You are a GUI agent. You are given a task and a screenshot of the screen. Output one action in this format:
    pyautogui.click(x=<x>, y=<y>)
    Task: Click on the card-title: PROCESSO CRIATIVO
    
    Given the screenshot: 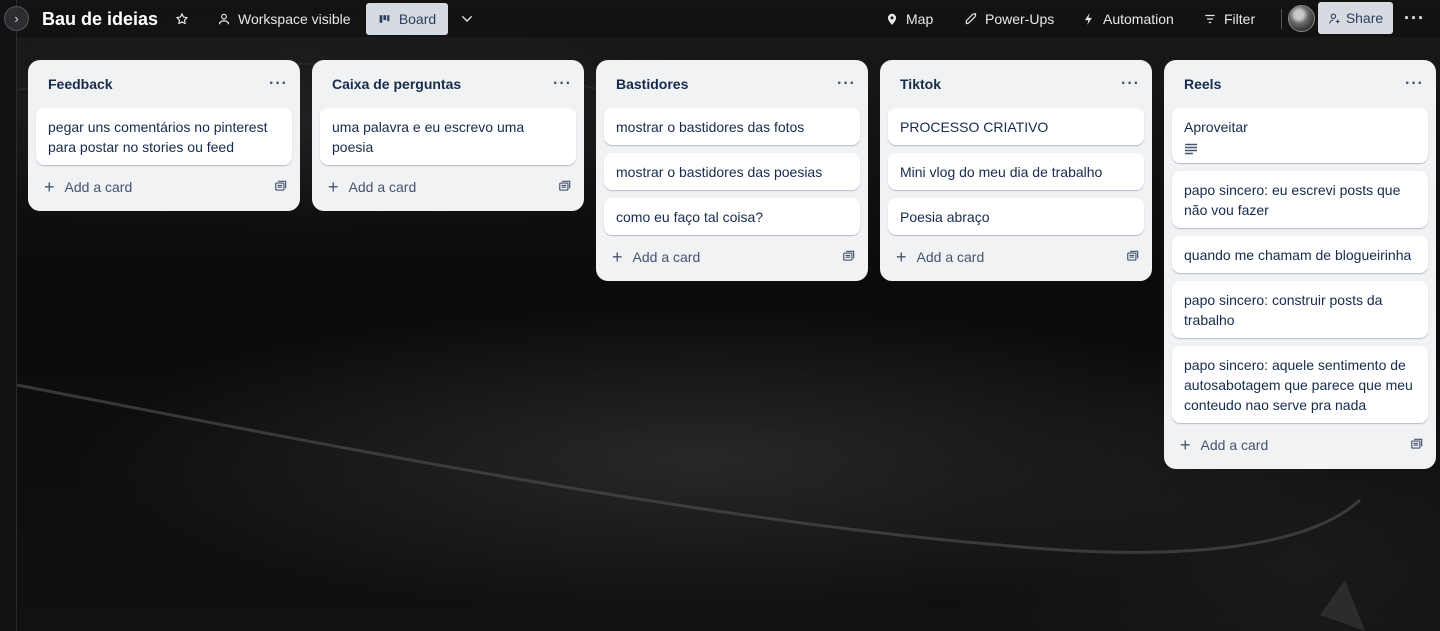 What is the action you would take?
    pyautogui.click(x=974, y=127)
    